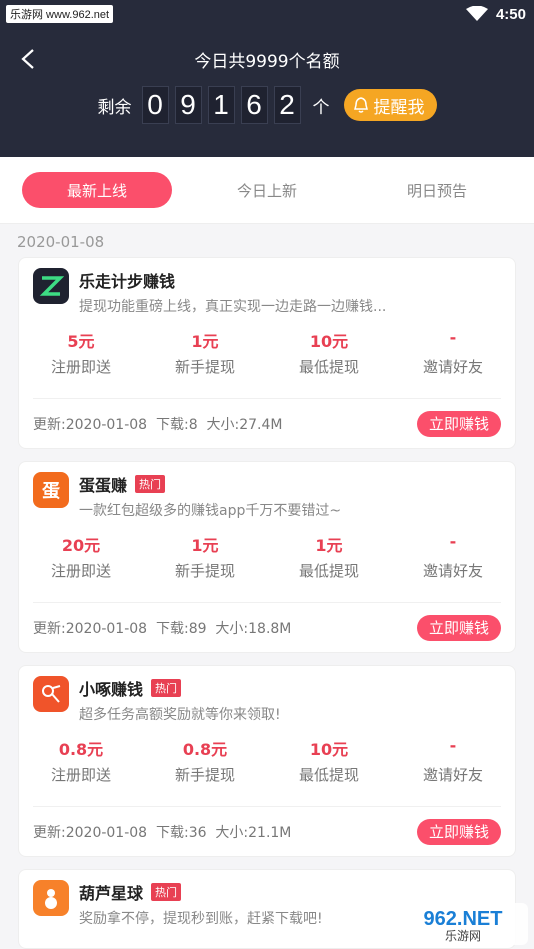 This screenshot has height=949, width=534. Describe the element at coordinates (221, 105) in the screenshot. I see `counter-digit: 1` at that location.